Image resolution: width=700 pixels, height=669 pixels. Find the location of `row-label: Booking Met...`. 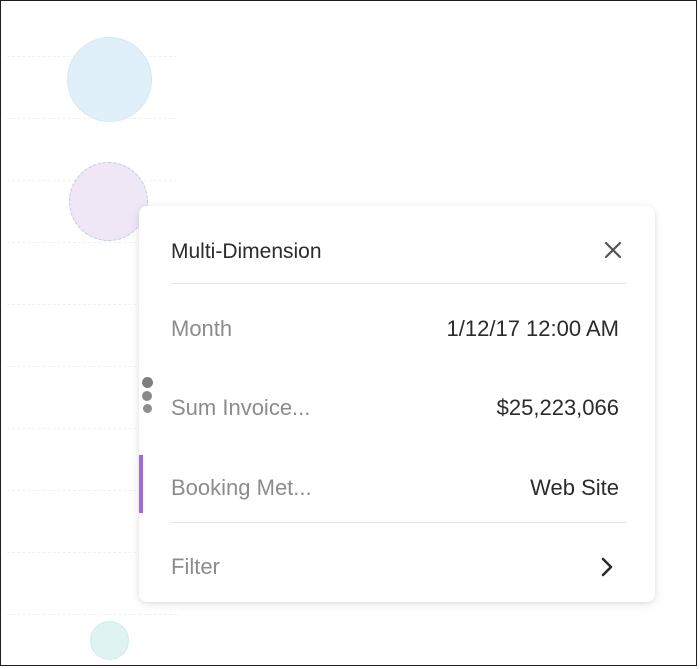

row-label: Booking Met... is located at coordinates (241, 487).